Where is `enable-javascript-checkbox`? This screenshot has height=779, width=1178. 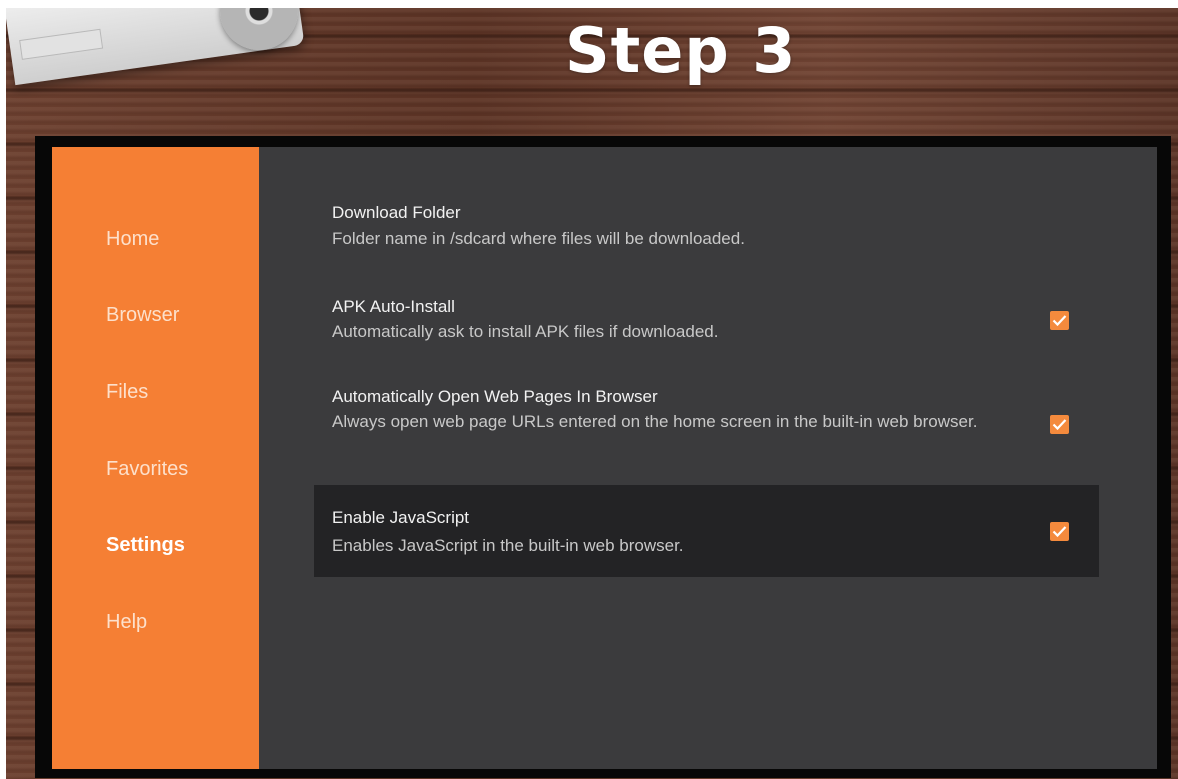
enable-javascript-checkbox is located at coordinates (1059, 531).